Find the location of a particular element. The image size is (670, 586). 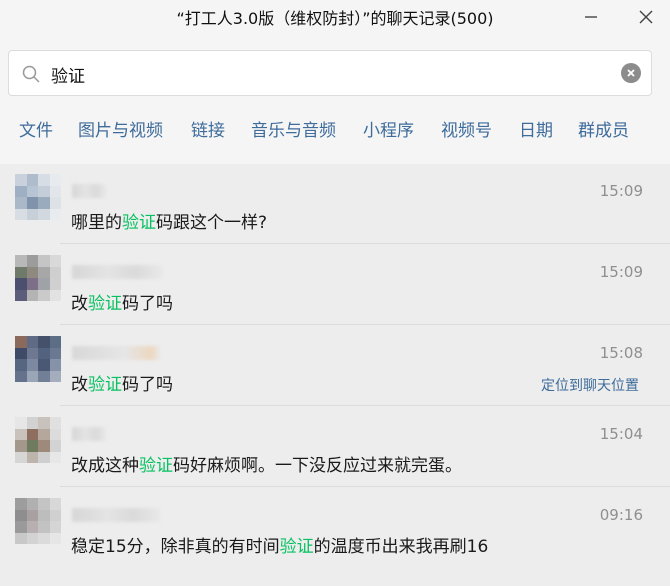

list-item: 15:04 改成这种验证码好麻烦啊。一下没反应过来就完蛋。 is located at coordinates (335, 447).